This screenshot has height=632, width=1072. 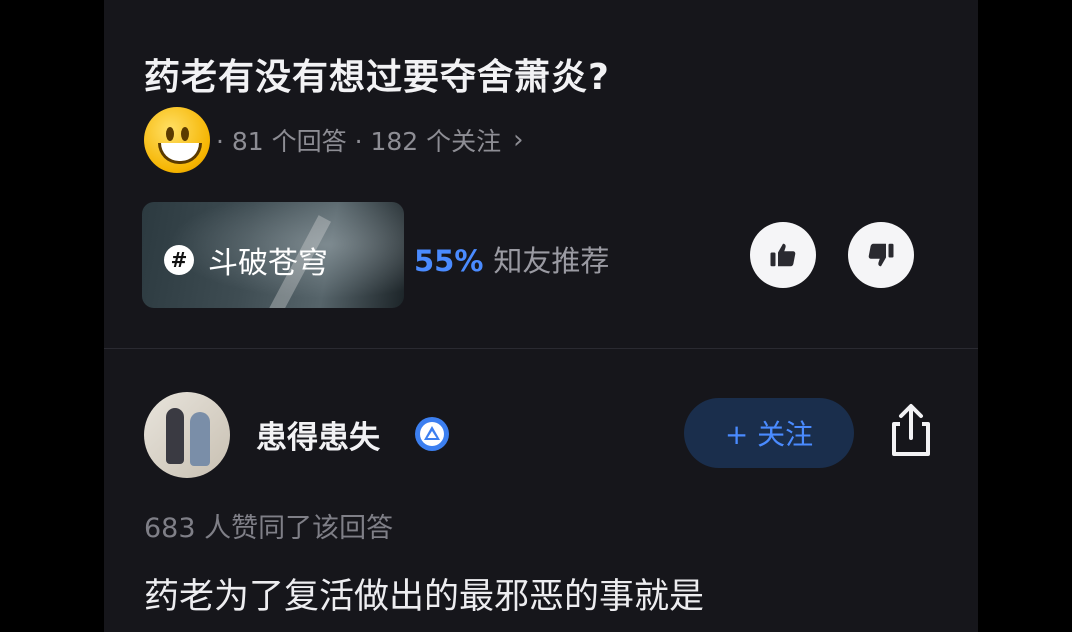 I want to click on question-stats: · 81 个回答 · 182 个关注, so click(x=359, y=141).